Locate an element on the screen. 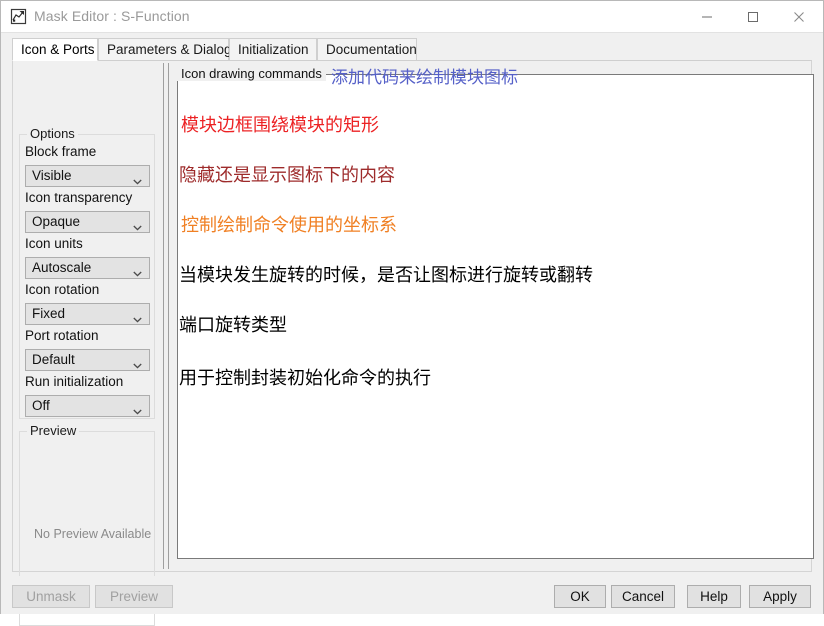 The height and width of the screenshot is (626, 824). maximize-icon is located at coordinates (753, 16).